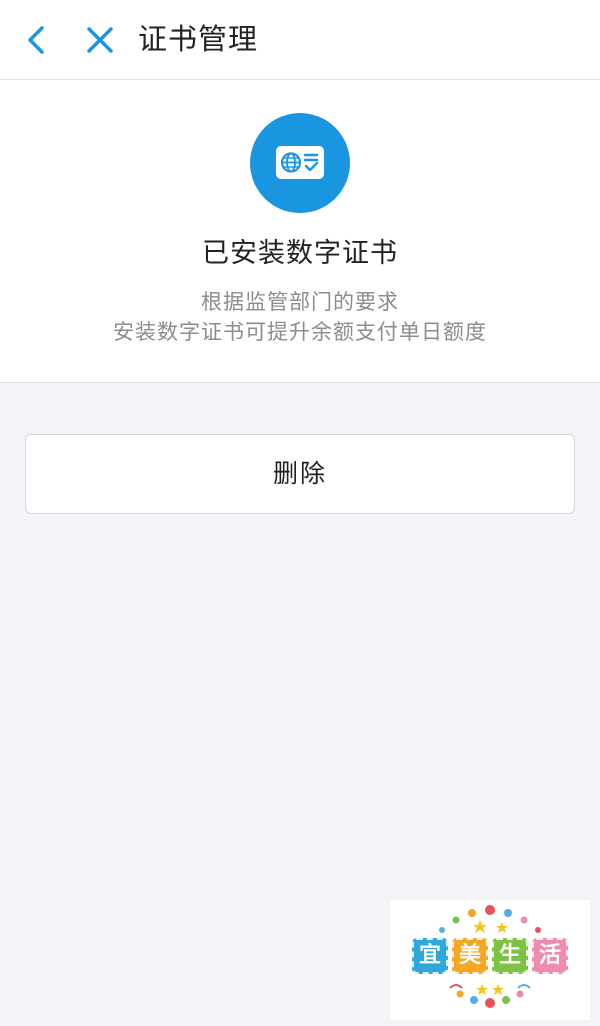  Describe the element at coordinates (300, 474) in the screenshot. I see `delete-button: 删除` at that location.